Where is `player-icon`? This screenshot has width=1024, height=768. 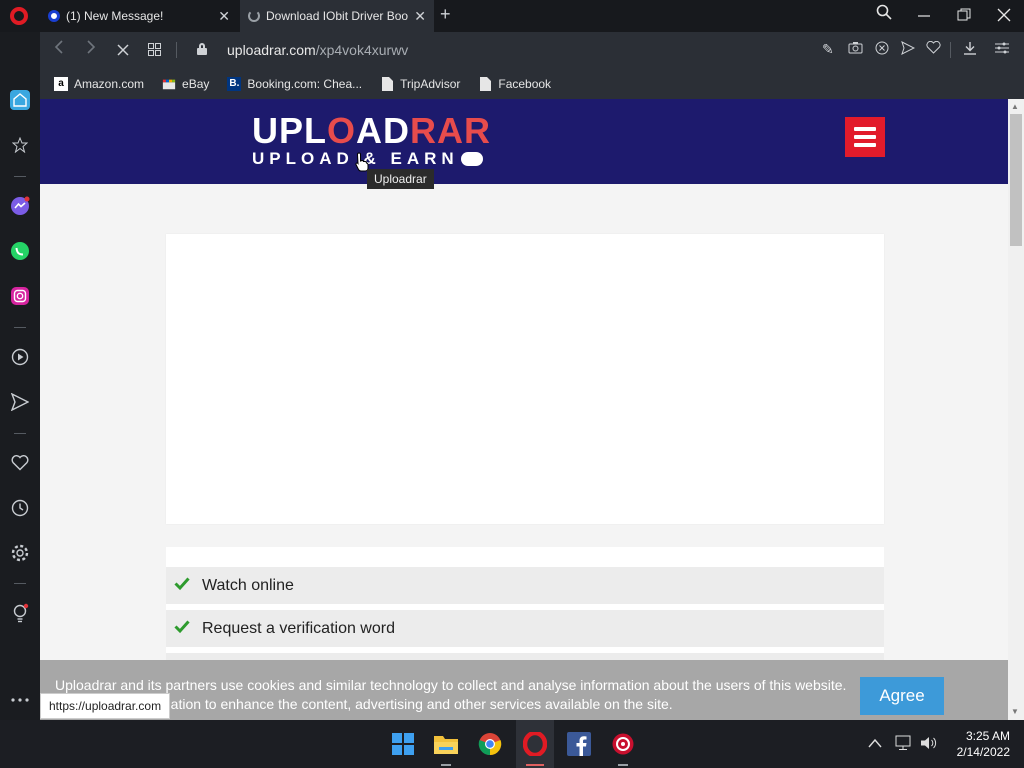
player-icon is located at coordinates (20, 357).